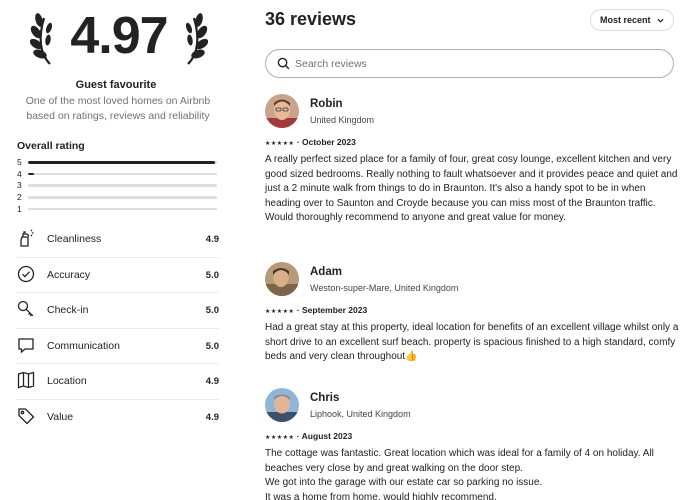 This screenshot has width=700, height=500. What do you see at coordinates (118, 382) in the screenshot?
I see `category-location: Location 4.9` at bounding box center [118, 382].